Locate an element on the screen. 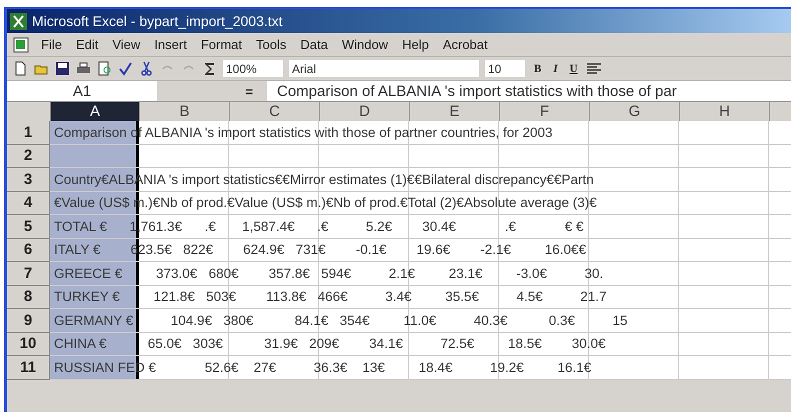  cell-text: CHINA € 65.0€ 303€ 31.9€ 209€ 34.1€ 72.5€ 18.5€ 30.0€ is located at coordinates (329, 344).